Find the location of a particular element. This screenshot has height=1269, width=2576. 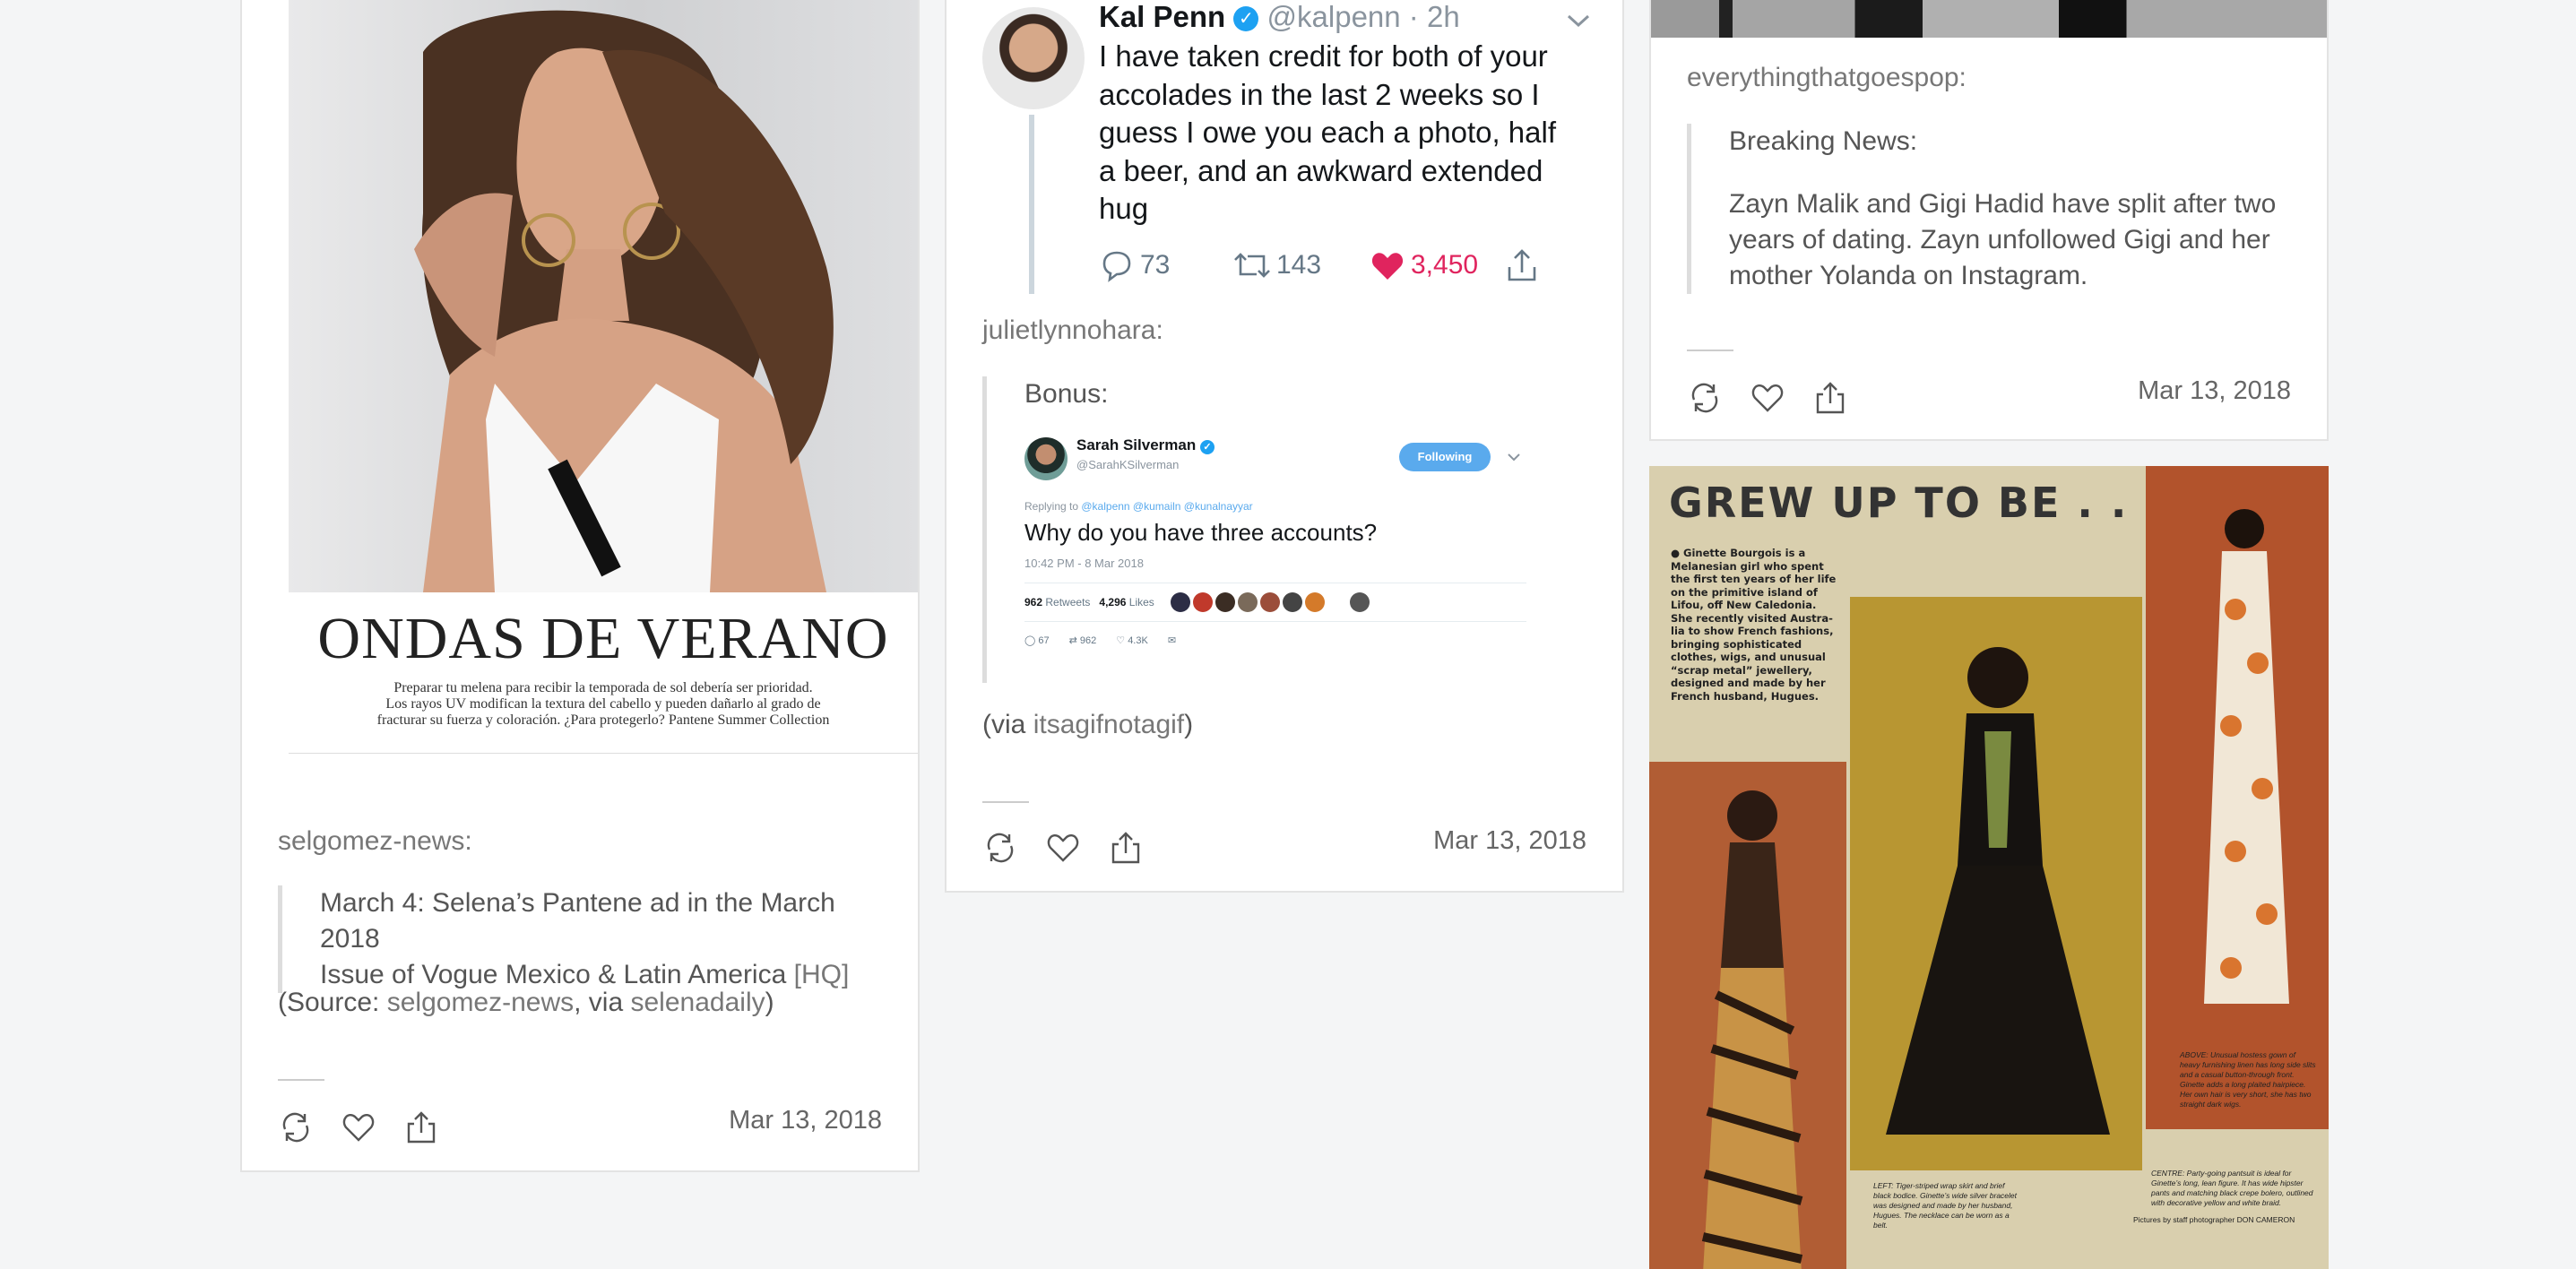

quote-line-4: mother Yolanda on Instagram. is located at coordinates (1908, 275).